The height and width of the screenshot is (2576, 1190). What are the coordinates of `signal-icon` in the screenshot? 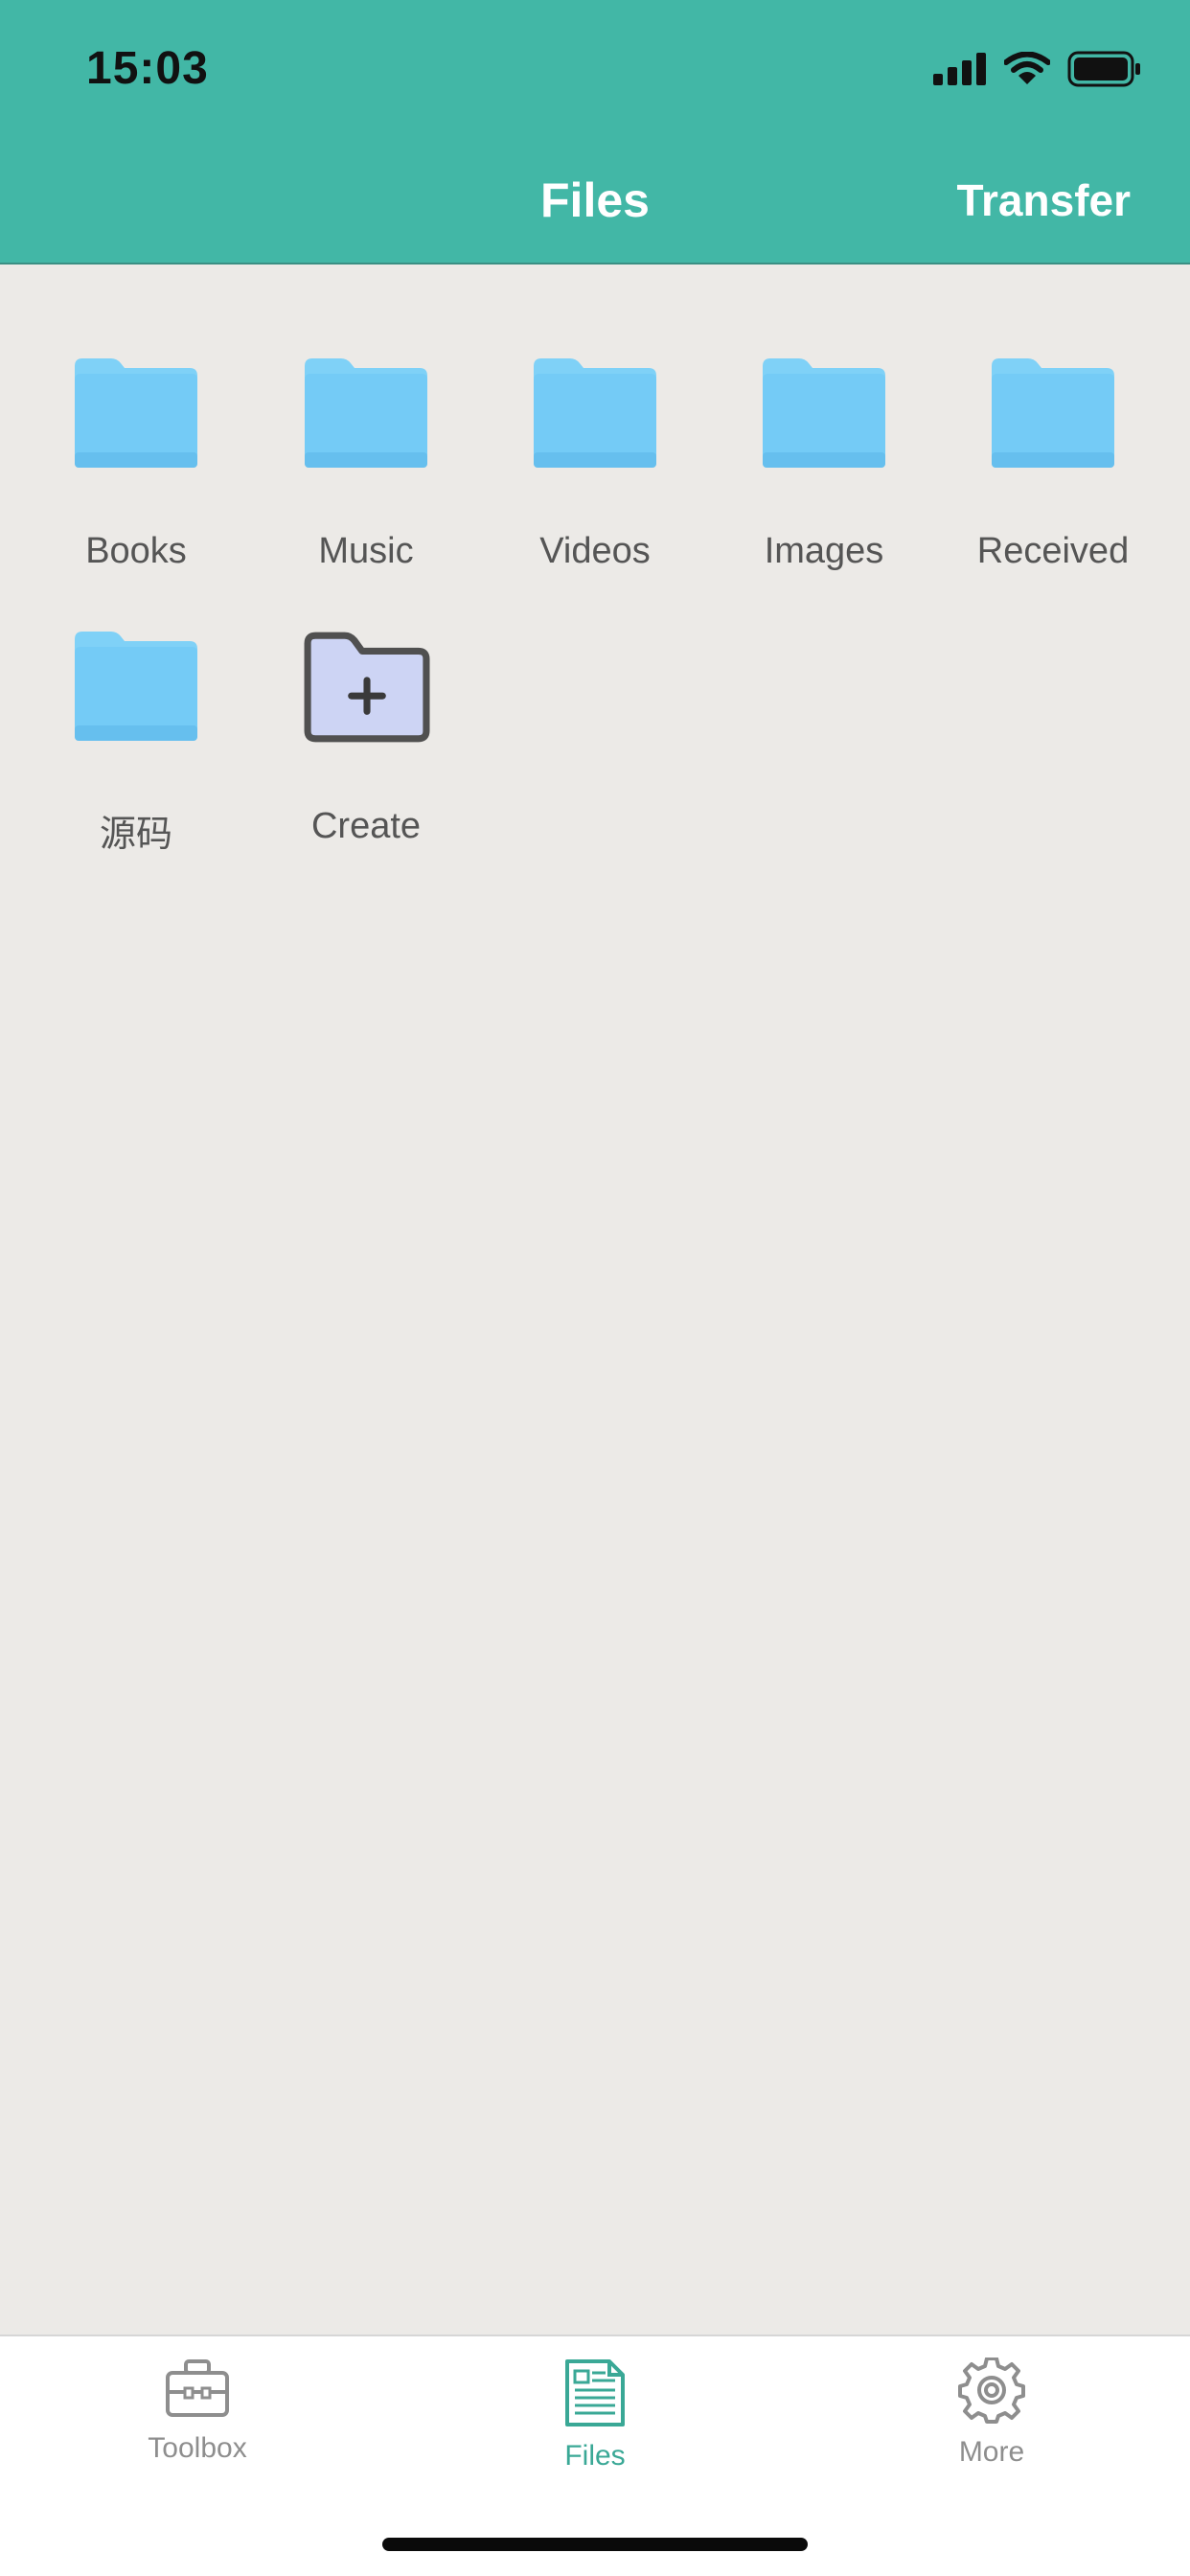 It's located at (960, 71).